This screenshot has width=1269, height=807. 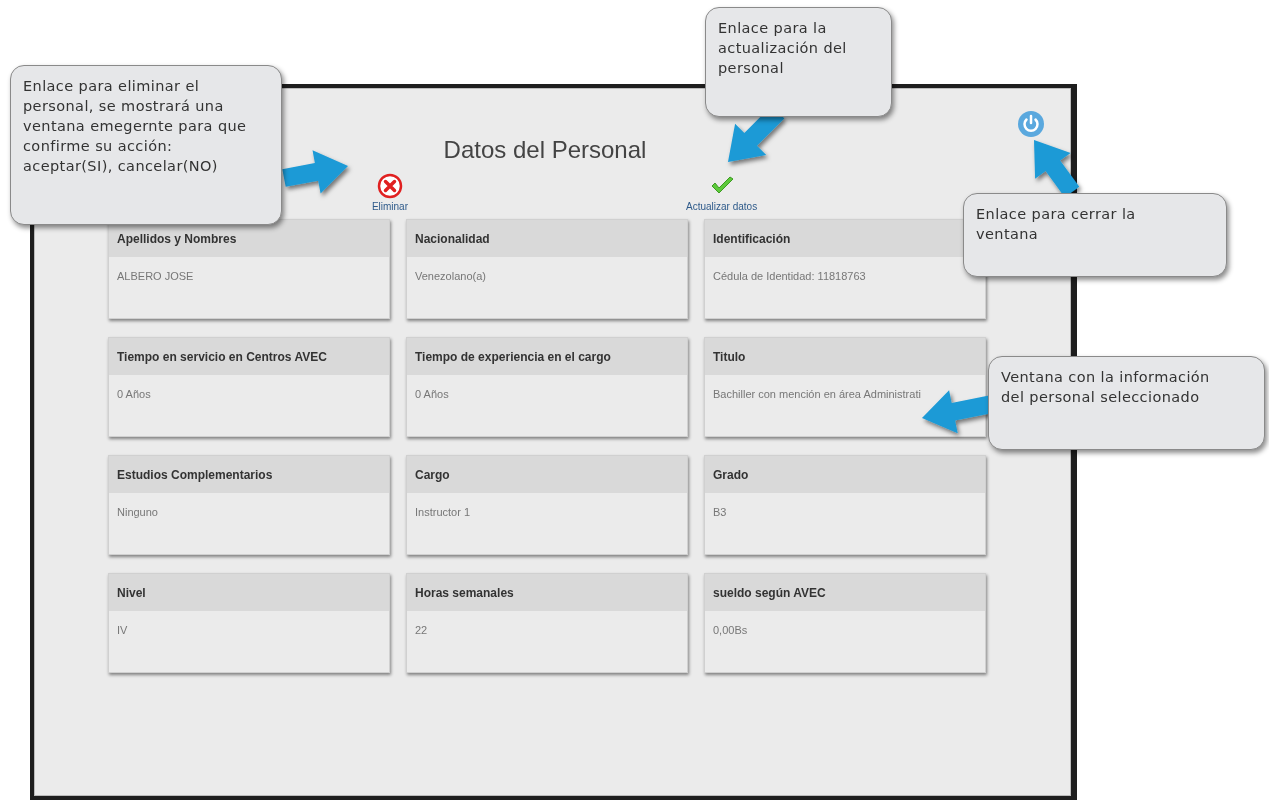 I want to click on field-label: Horas semanales, so click(x=464, y=592).